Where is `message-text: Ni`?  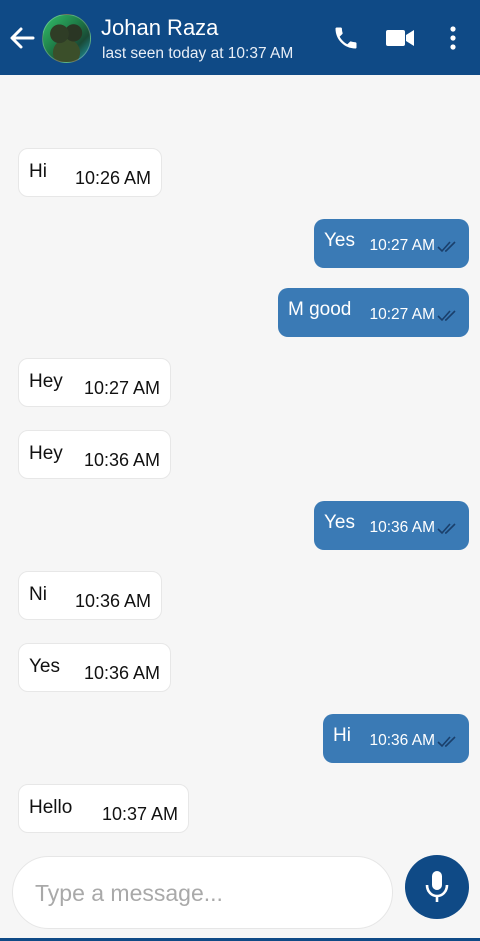 message-text: Ni is located at coordinates (38, 594).